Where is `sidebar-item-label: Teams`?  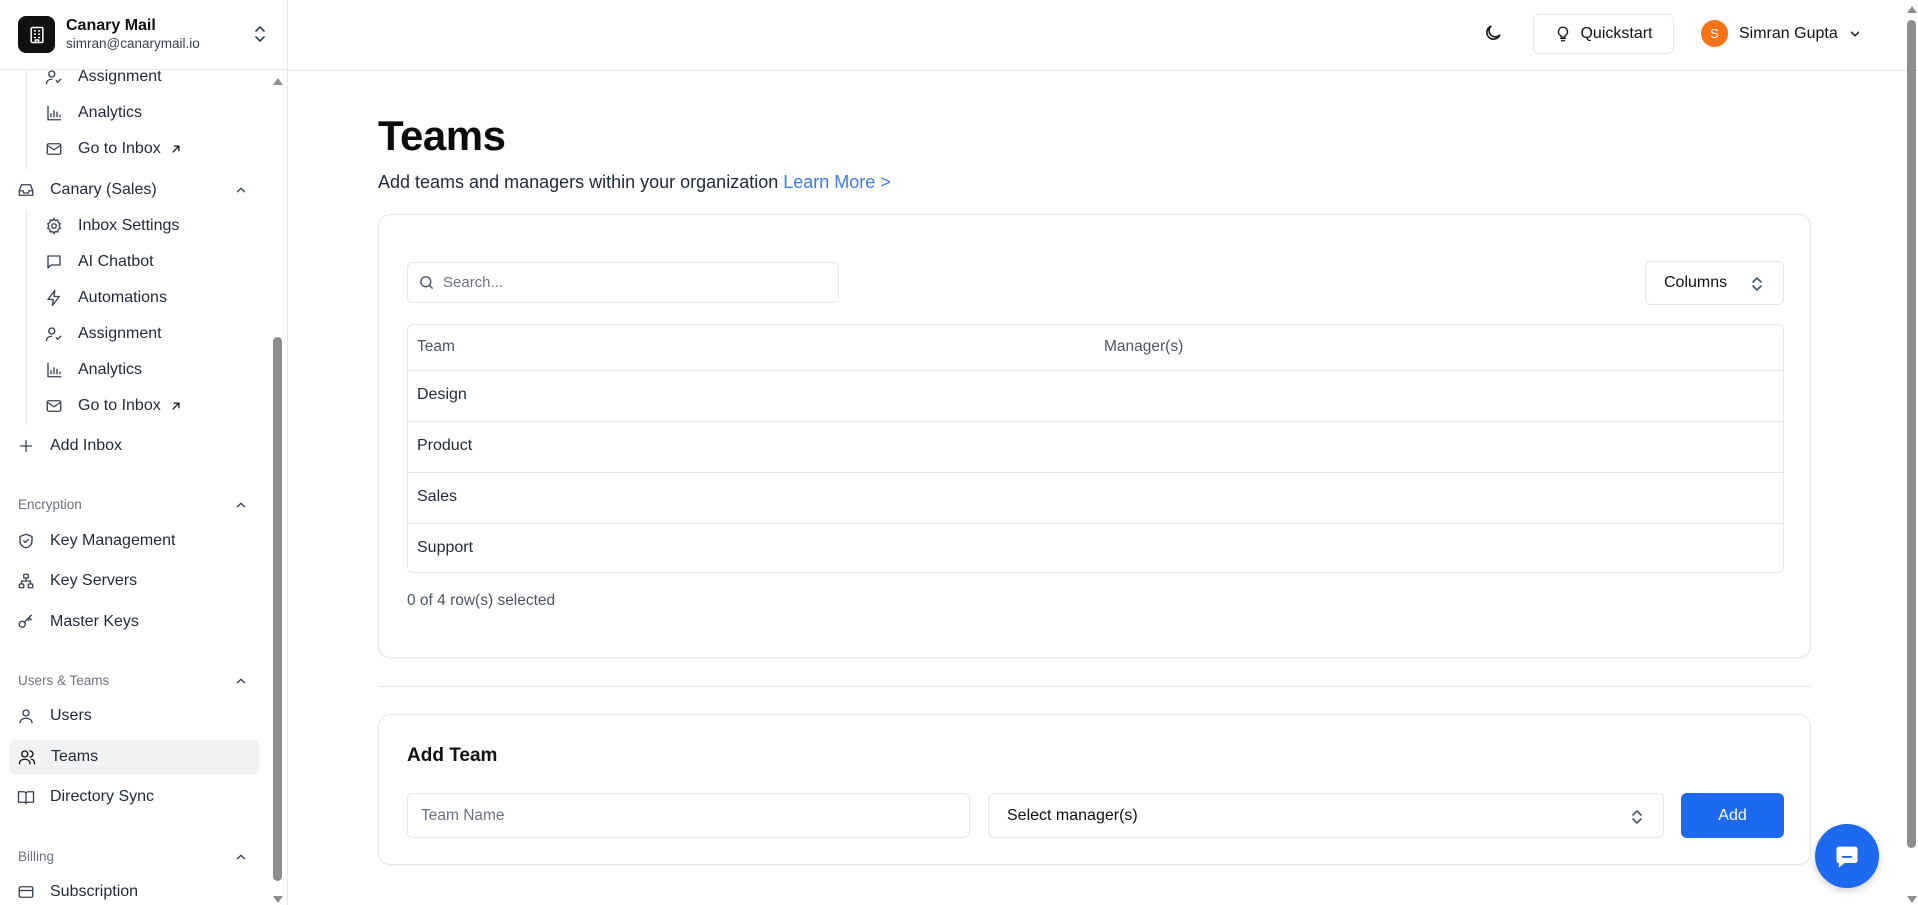 sidebar-item-label: Teams is located at coordinates (75, 756).